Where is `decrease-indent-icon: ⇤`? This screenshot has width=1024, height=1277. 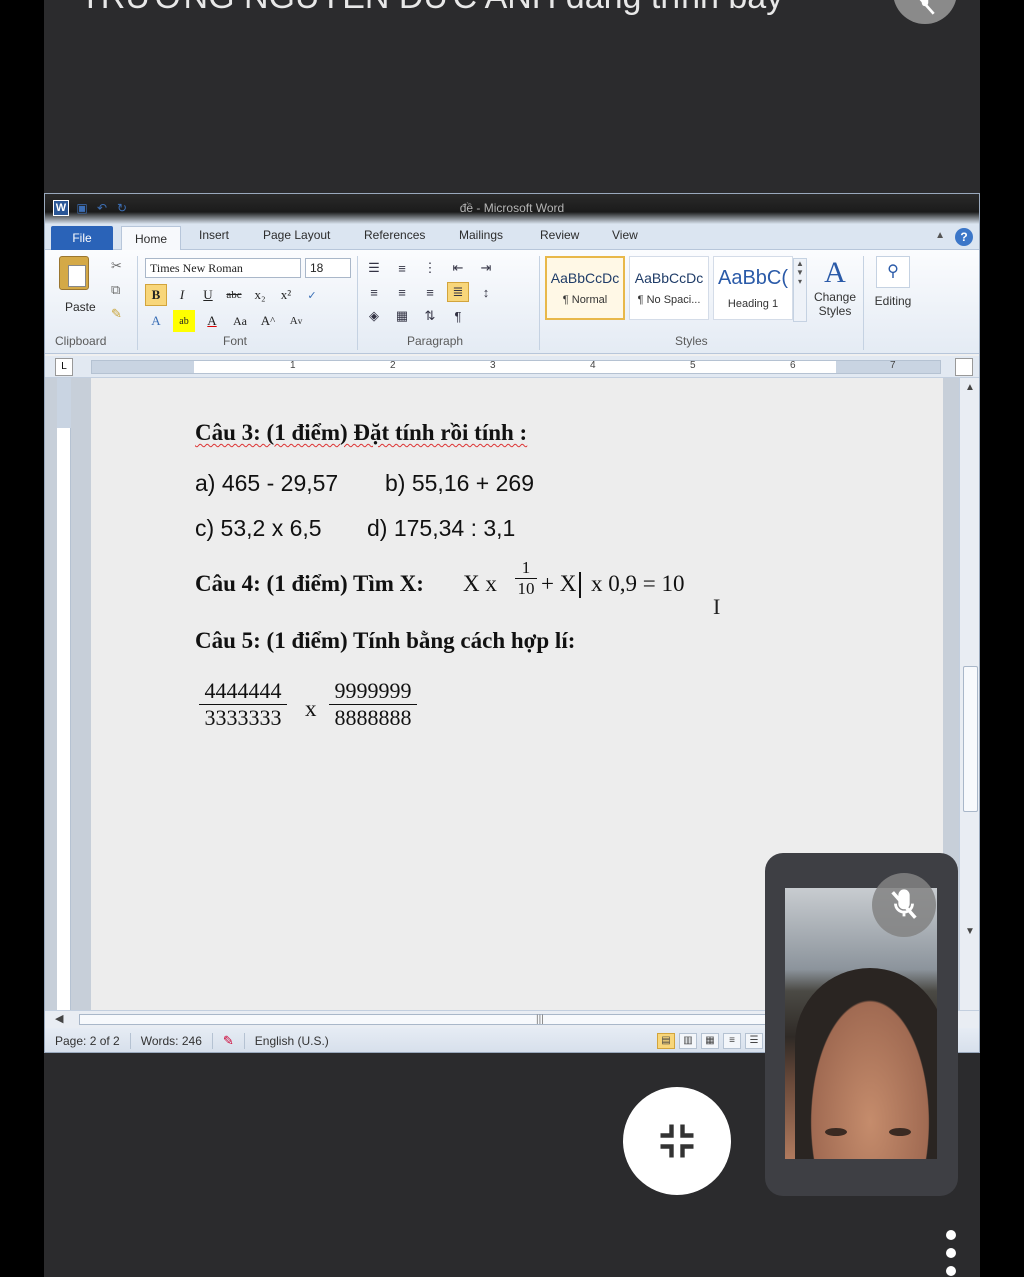
decrease-indent-icon: ⇤ is located at coordinates (458, 268).